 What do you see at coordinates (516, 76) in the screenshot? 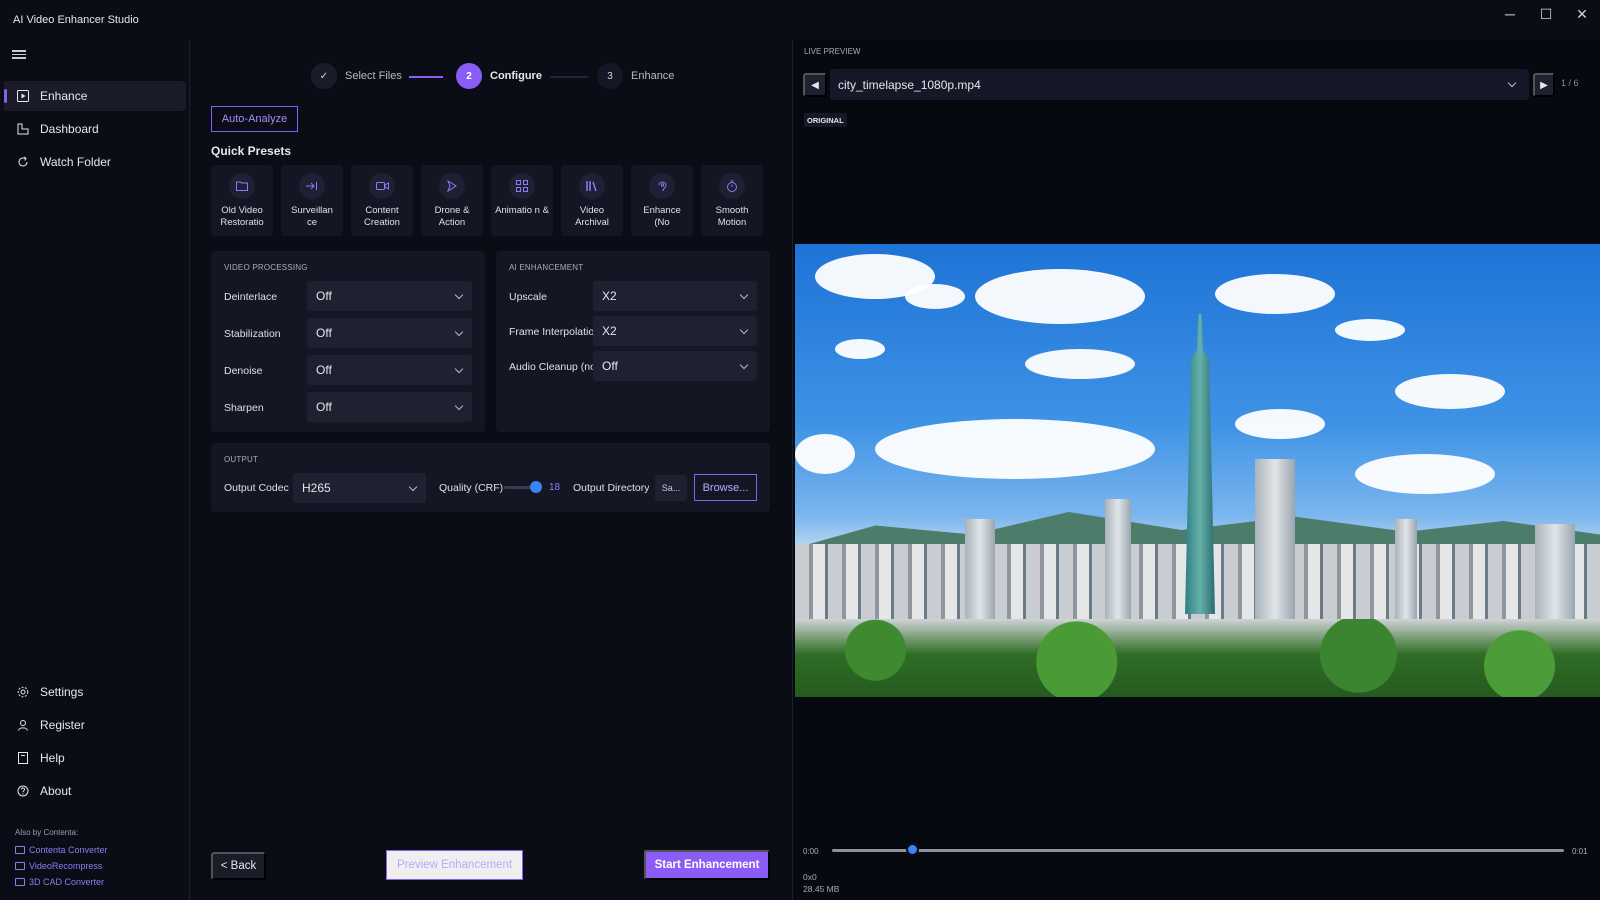
I see `step-label: Configure` at bounding box center [516, 76].